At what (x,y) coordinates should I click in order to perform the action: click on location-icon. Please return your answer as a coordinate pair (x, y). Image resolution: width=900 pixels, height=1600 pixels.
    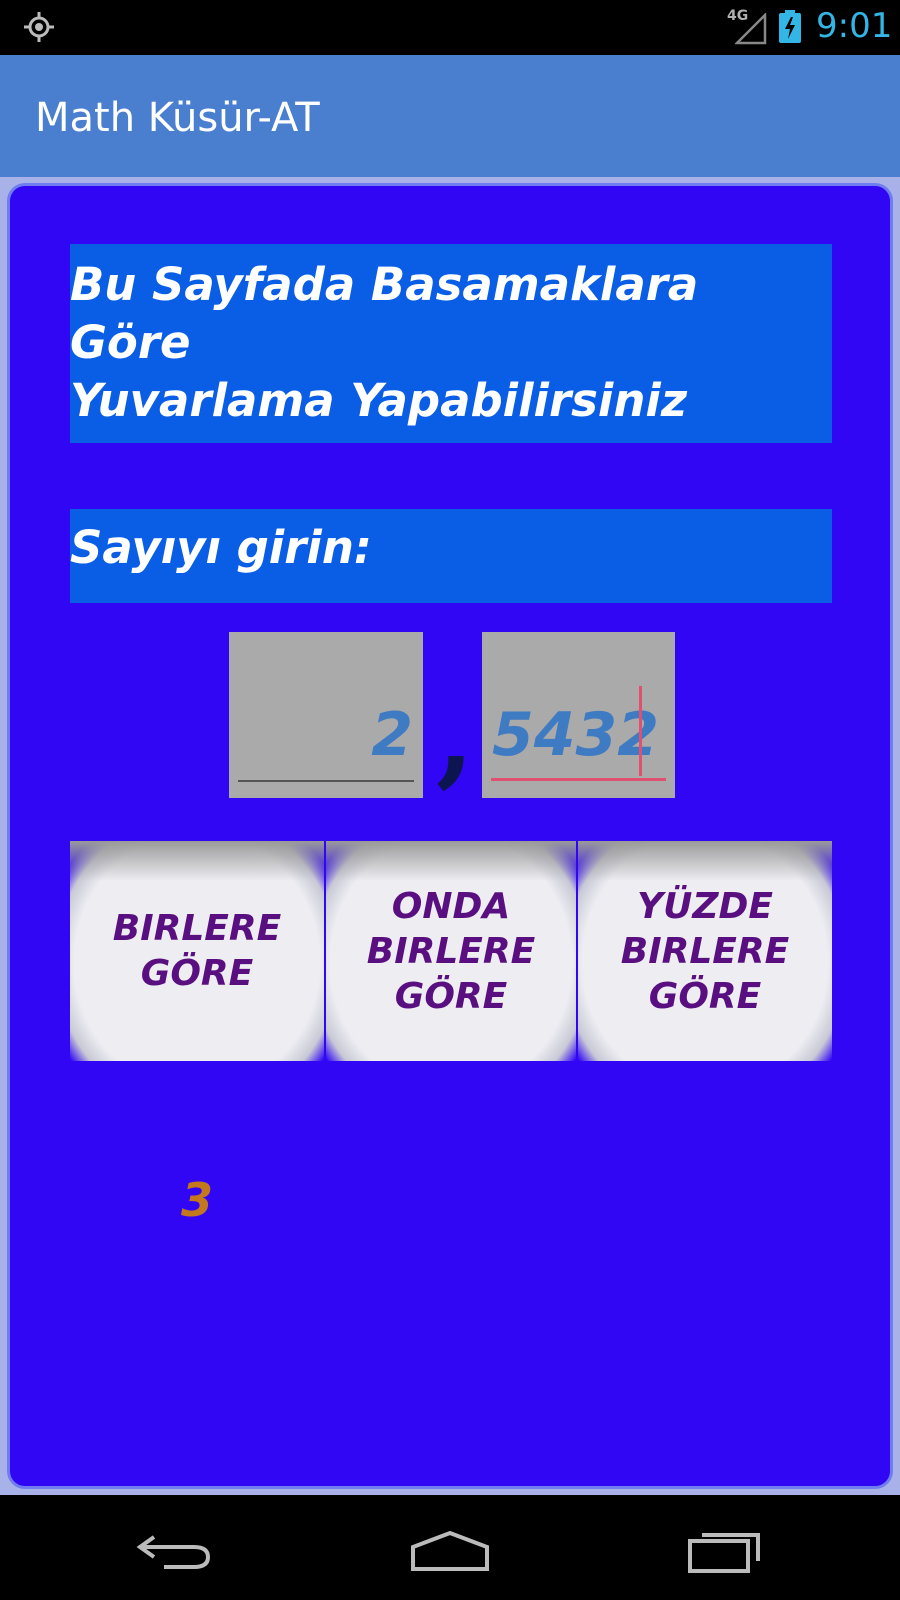
    Looking at the image, I should click on (39, 27).